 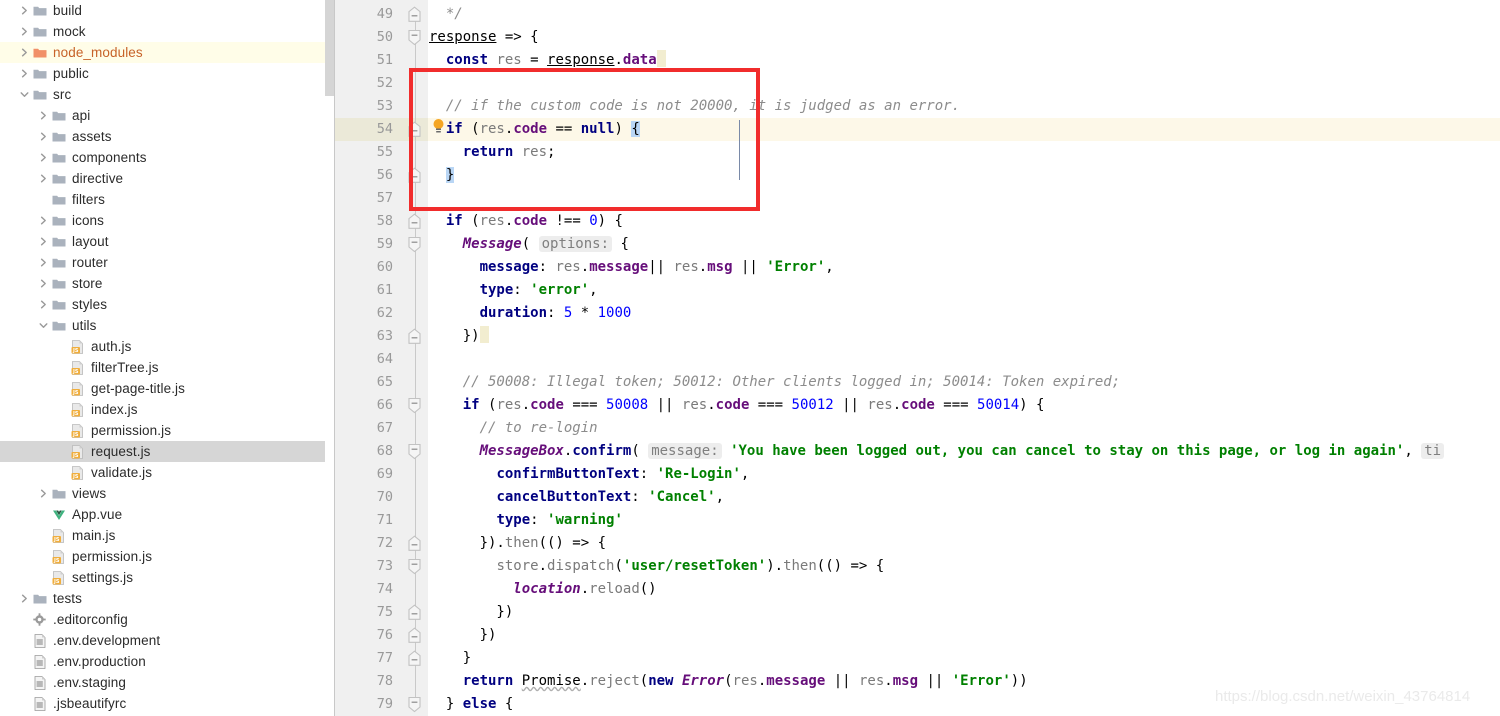 What do you see at coordinates (542, 589) in the screenshot?
I see `code-line: location.reload()` at bounding box center [542, 589].